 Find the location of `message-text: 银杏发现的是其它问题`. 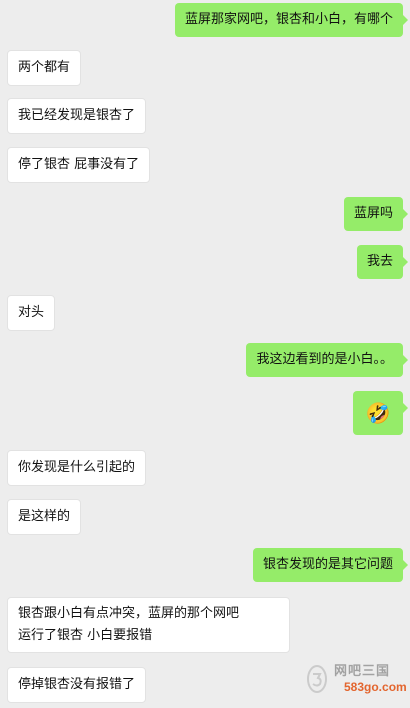

message-text: 银杏发现的是其它问题 is located at coordinates (327, 564).